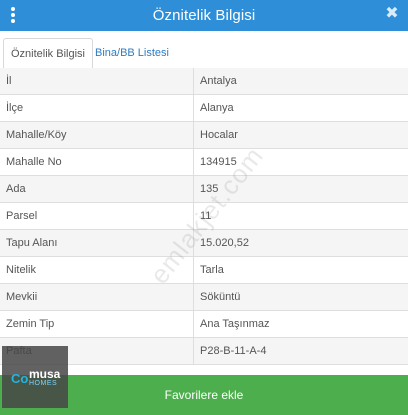 This screenshot has width=408, height=415. I want to click on attribute-label: Nitelik, so click(97, 270).